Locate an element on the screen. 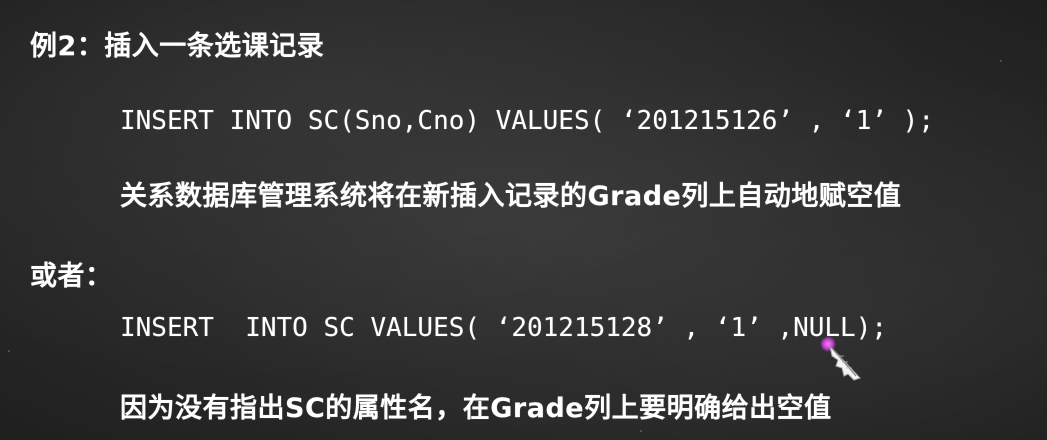  explanation-text-2: 因为没有指出SC的属性名，在Grade列上要明确给出空值 is located at coordinates (476, 408).